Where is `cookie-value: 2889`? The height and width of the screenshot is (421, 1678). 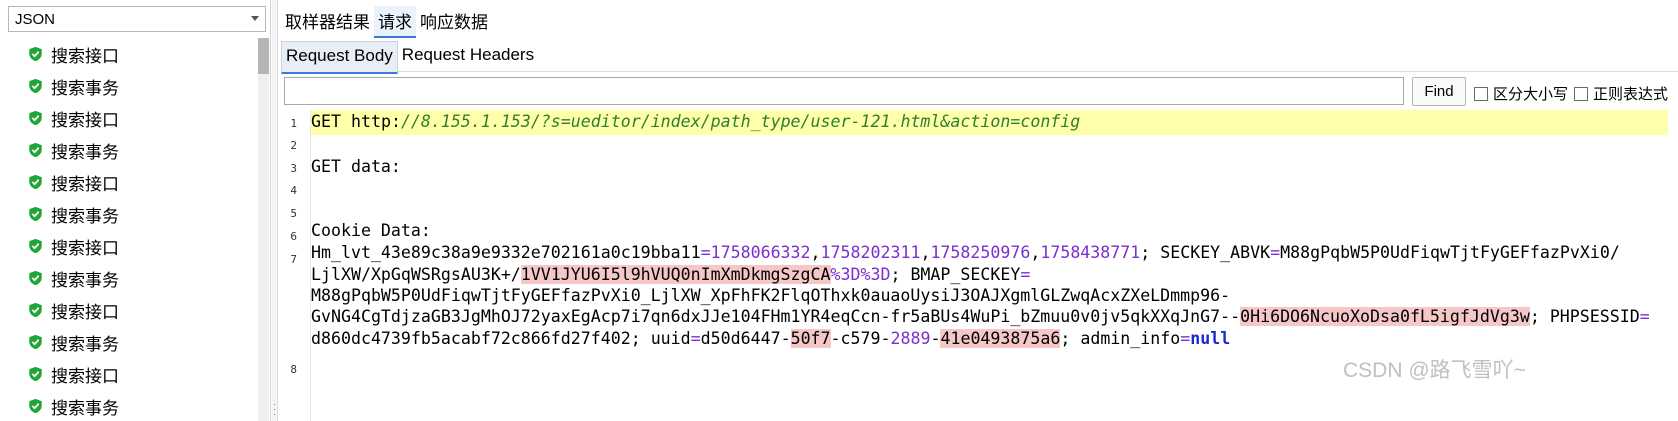
cookie-value: 2889 is located at coordinates (910, 338).